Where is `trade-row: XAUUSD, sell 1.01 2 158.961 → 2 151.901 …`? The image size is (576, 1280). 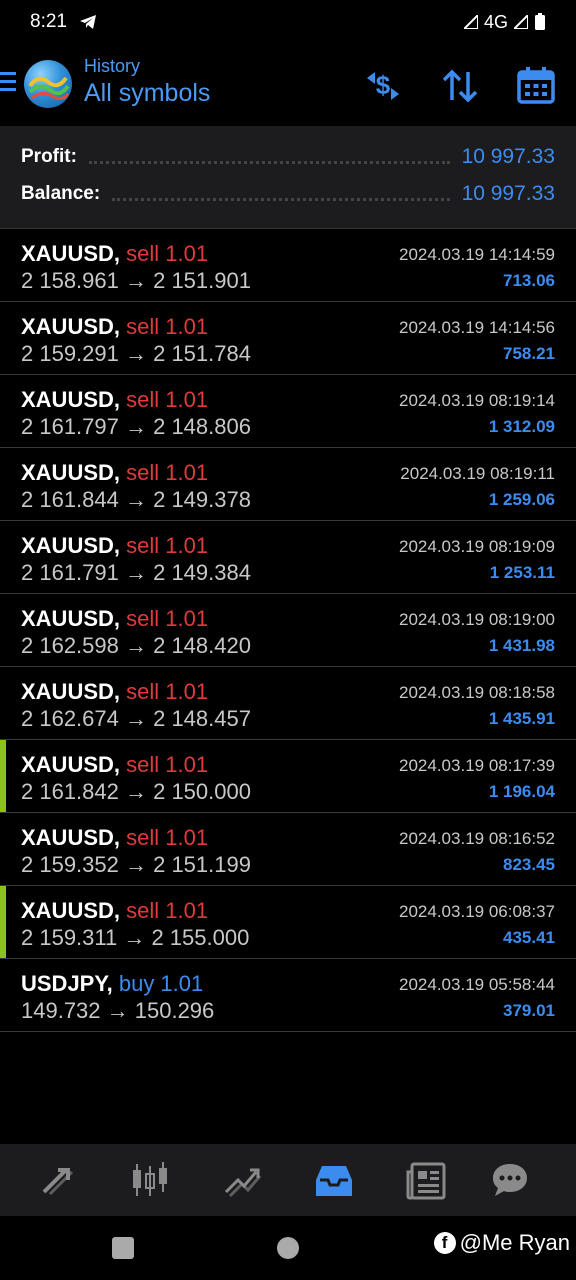
trade-row: XAUUSD, sell 1.01 2 158.961 → 2 151.901 … is located at coordinates (288, 265).